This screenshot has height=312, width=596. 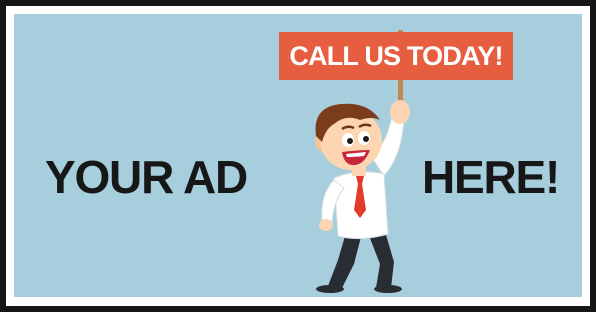 I want to click on call-us-sign: CALL US TODAY!, so click(x=396, y=56).